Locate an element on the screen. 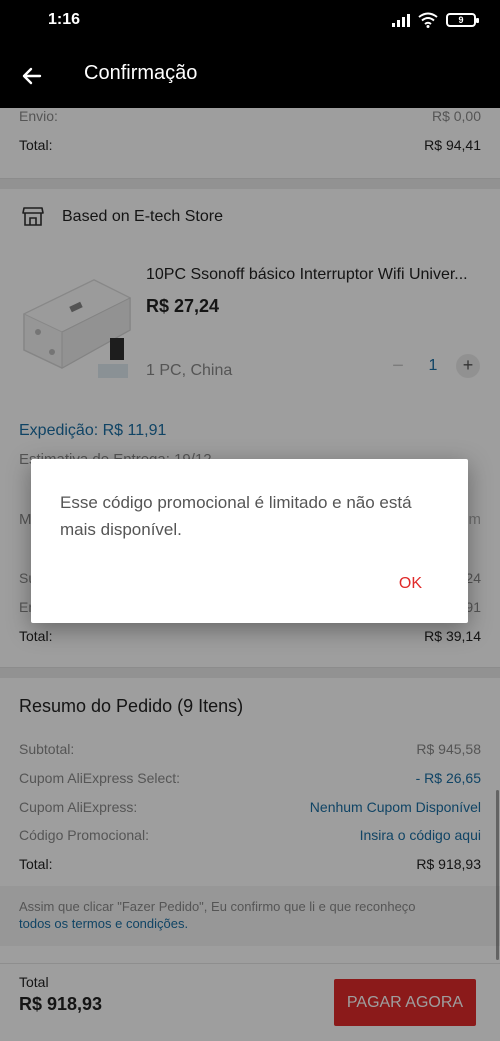 This screenshot has width=500, height=1041. page-title: Confirmação is located at coordinates (141, 73).